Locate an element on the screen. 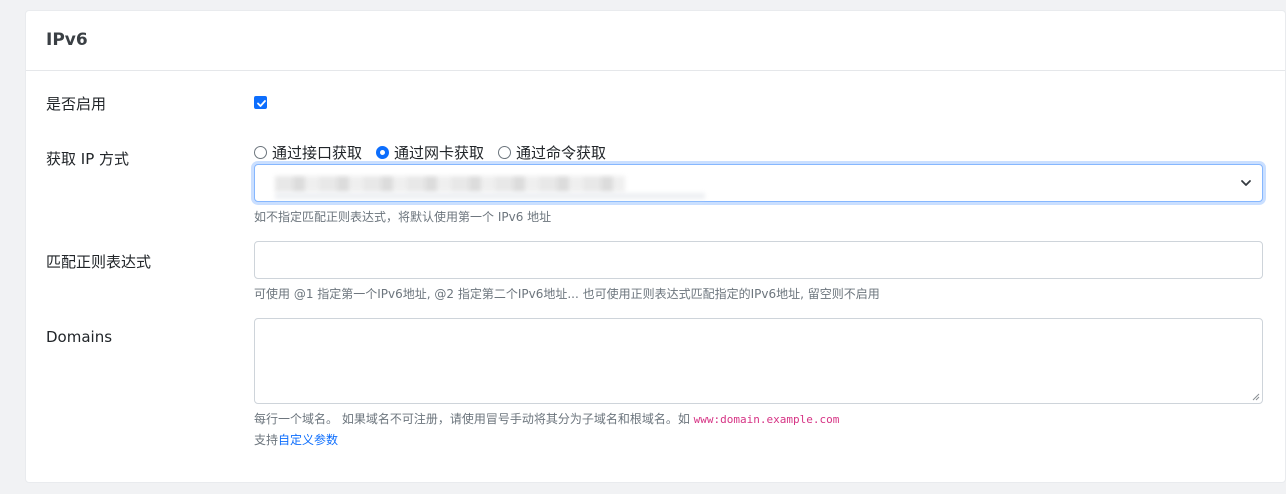  radio-label: 通过接口获取 is located at coordinates (317, 152).